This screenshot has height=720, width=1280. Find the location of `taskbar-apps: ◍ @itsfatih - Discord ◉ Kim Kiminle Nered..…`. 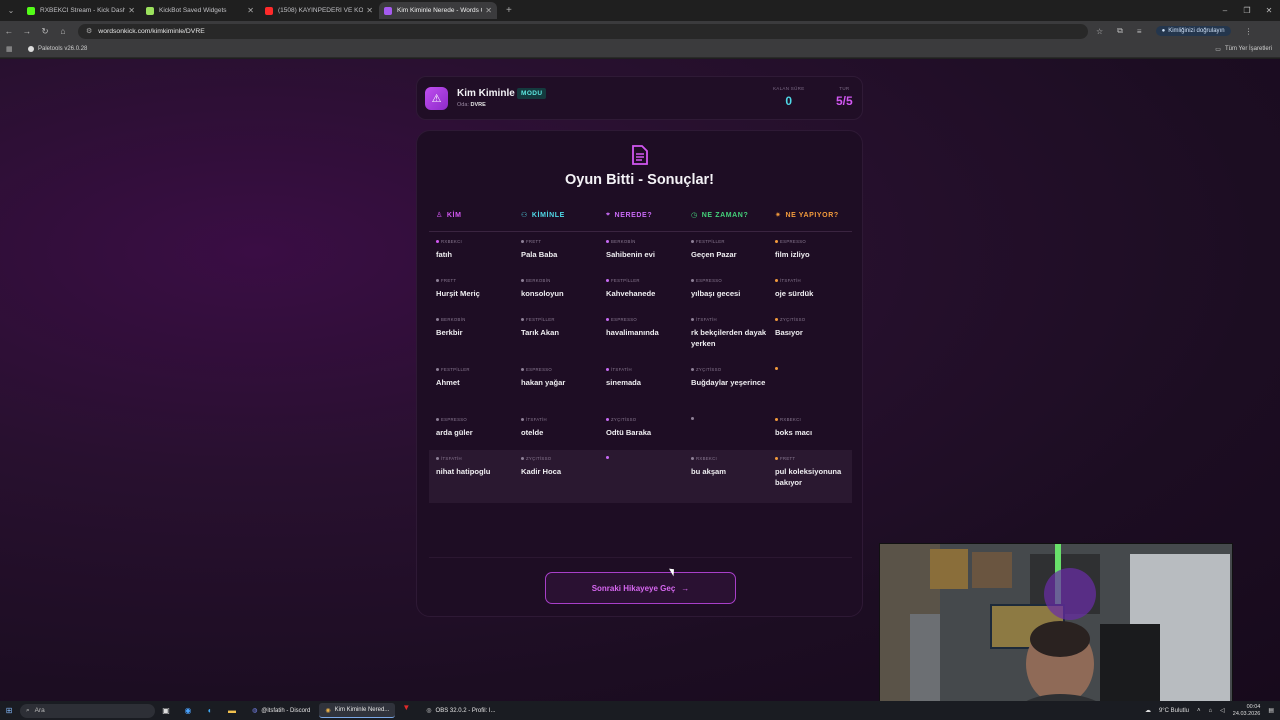

taskbar-apps: ◍ @itsfatih - Discord ◉ Kim Kiminle Nered..… is located at coordinates (372, 710).